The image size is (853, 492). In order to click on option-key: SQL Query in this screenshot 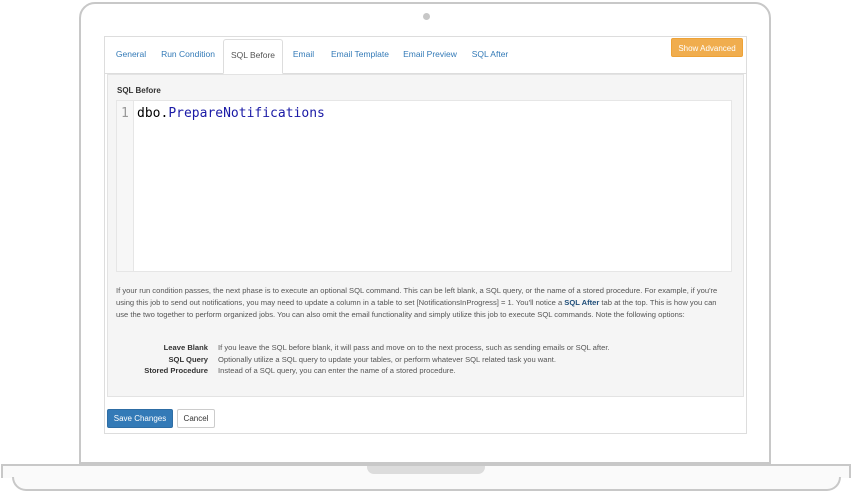, I will do `click(188, 359)`.